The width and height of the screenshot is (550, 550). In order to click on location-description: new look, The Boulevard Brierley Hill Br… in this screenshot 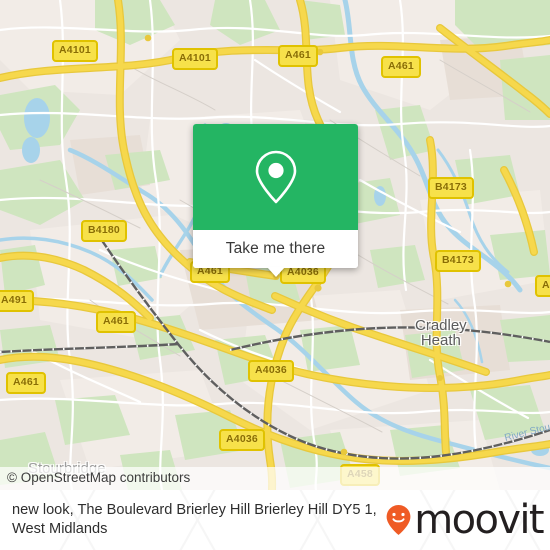, I will do `click(194, 519)`.